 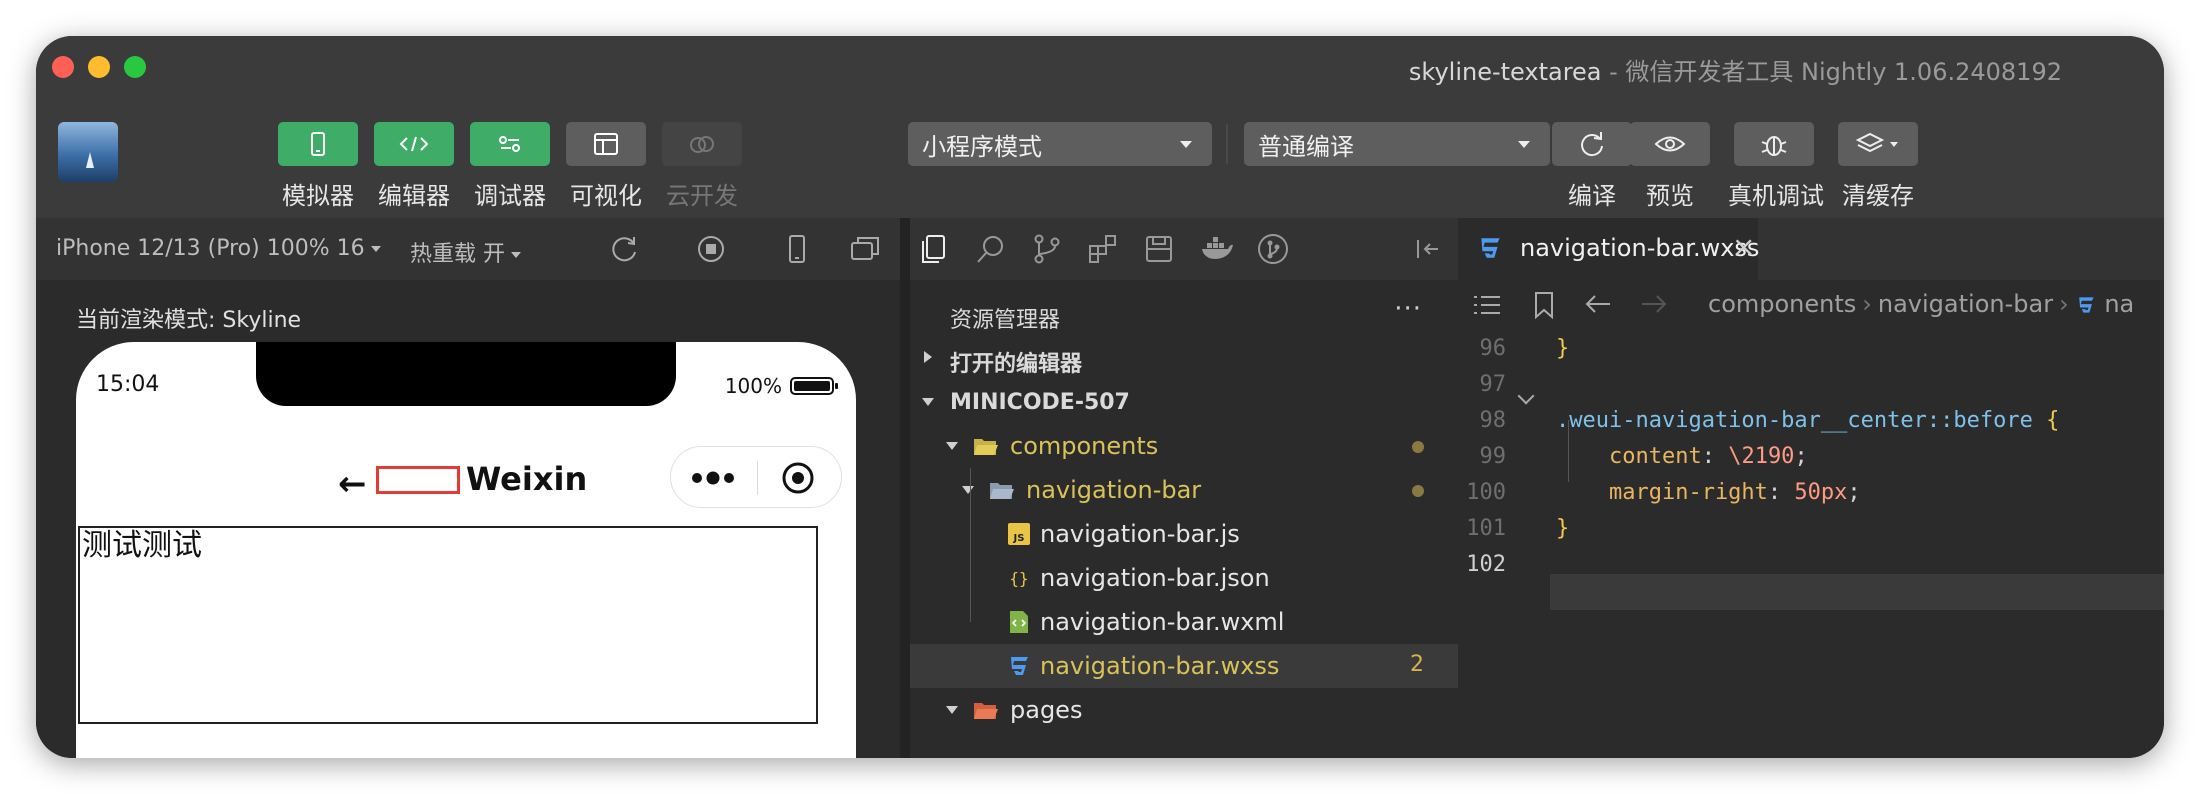 I want to click on bug-icon, so click(x=1774, y=146).